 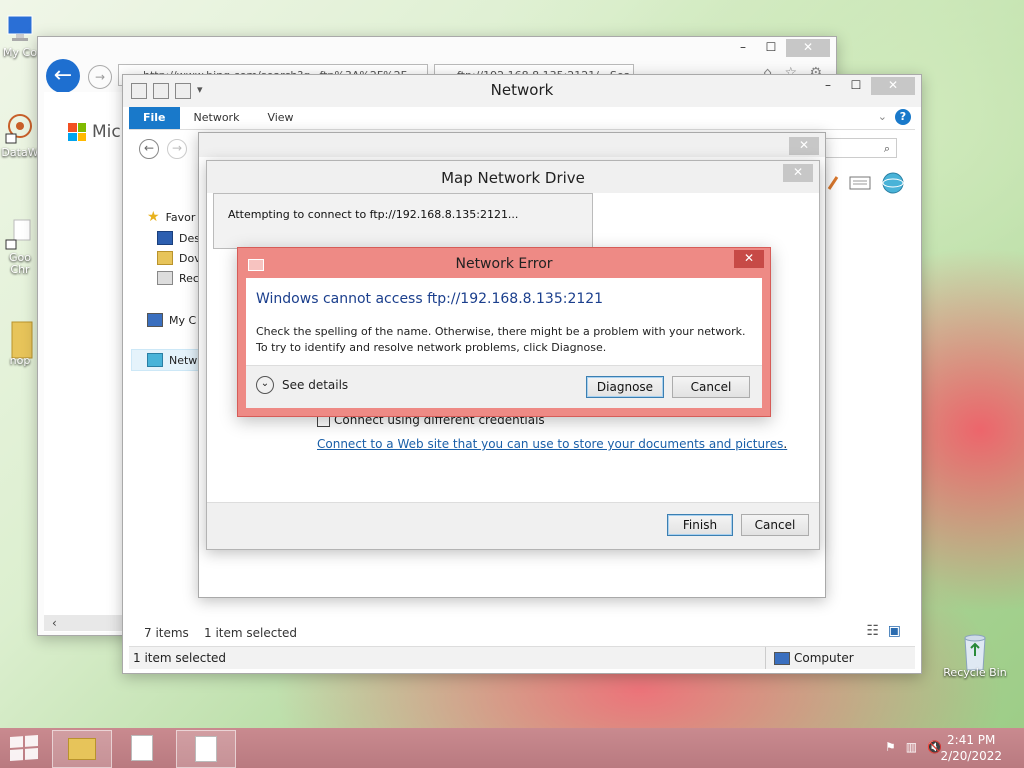 I want to click on nav-item-recent: Rec, so click(x=178, y=278).